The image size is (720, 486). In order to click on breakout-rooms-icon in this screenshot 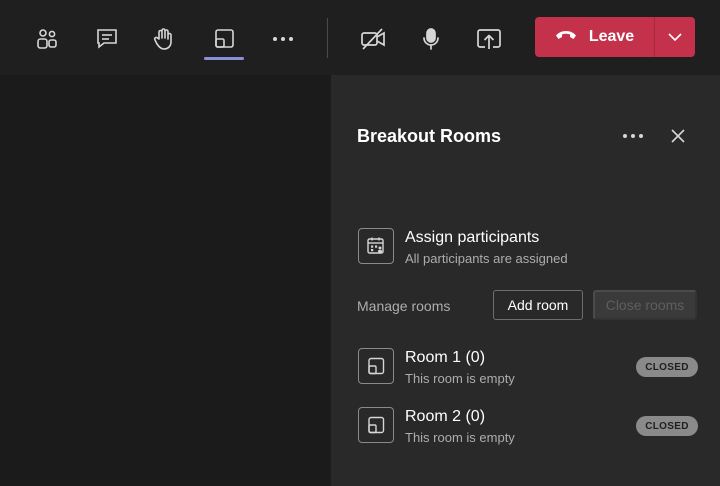, I will do `click(224, 39)`.